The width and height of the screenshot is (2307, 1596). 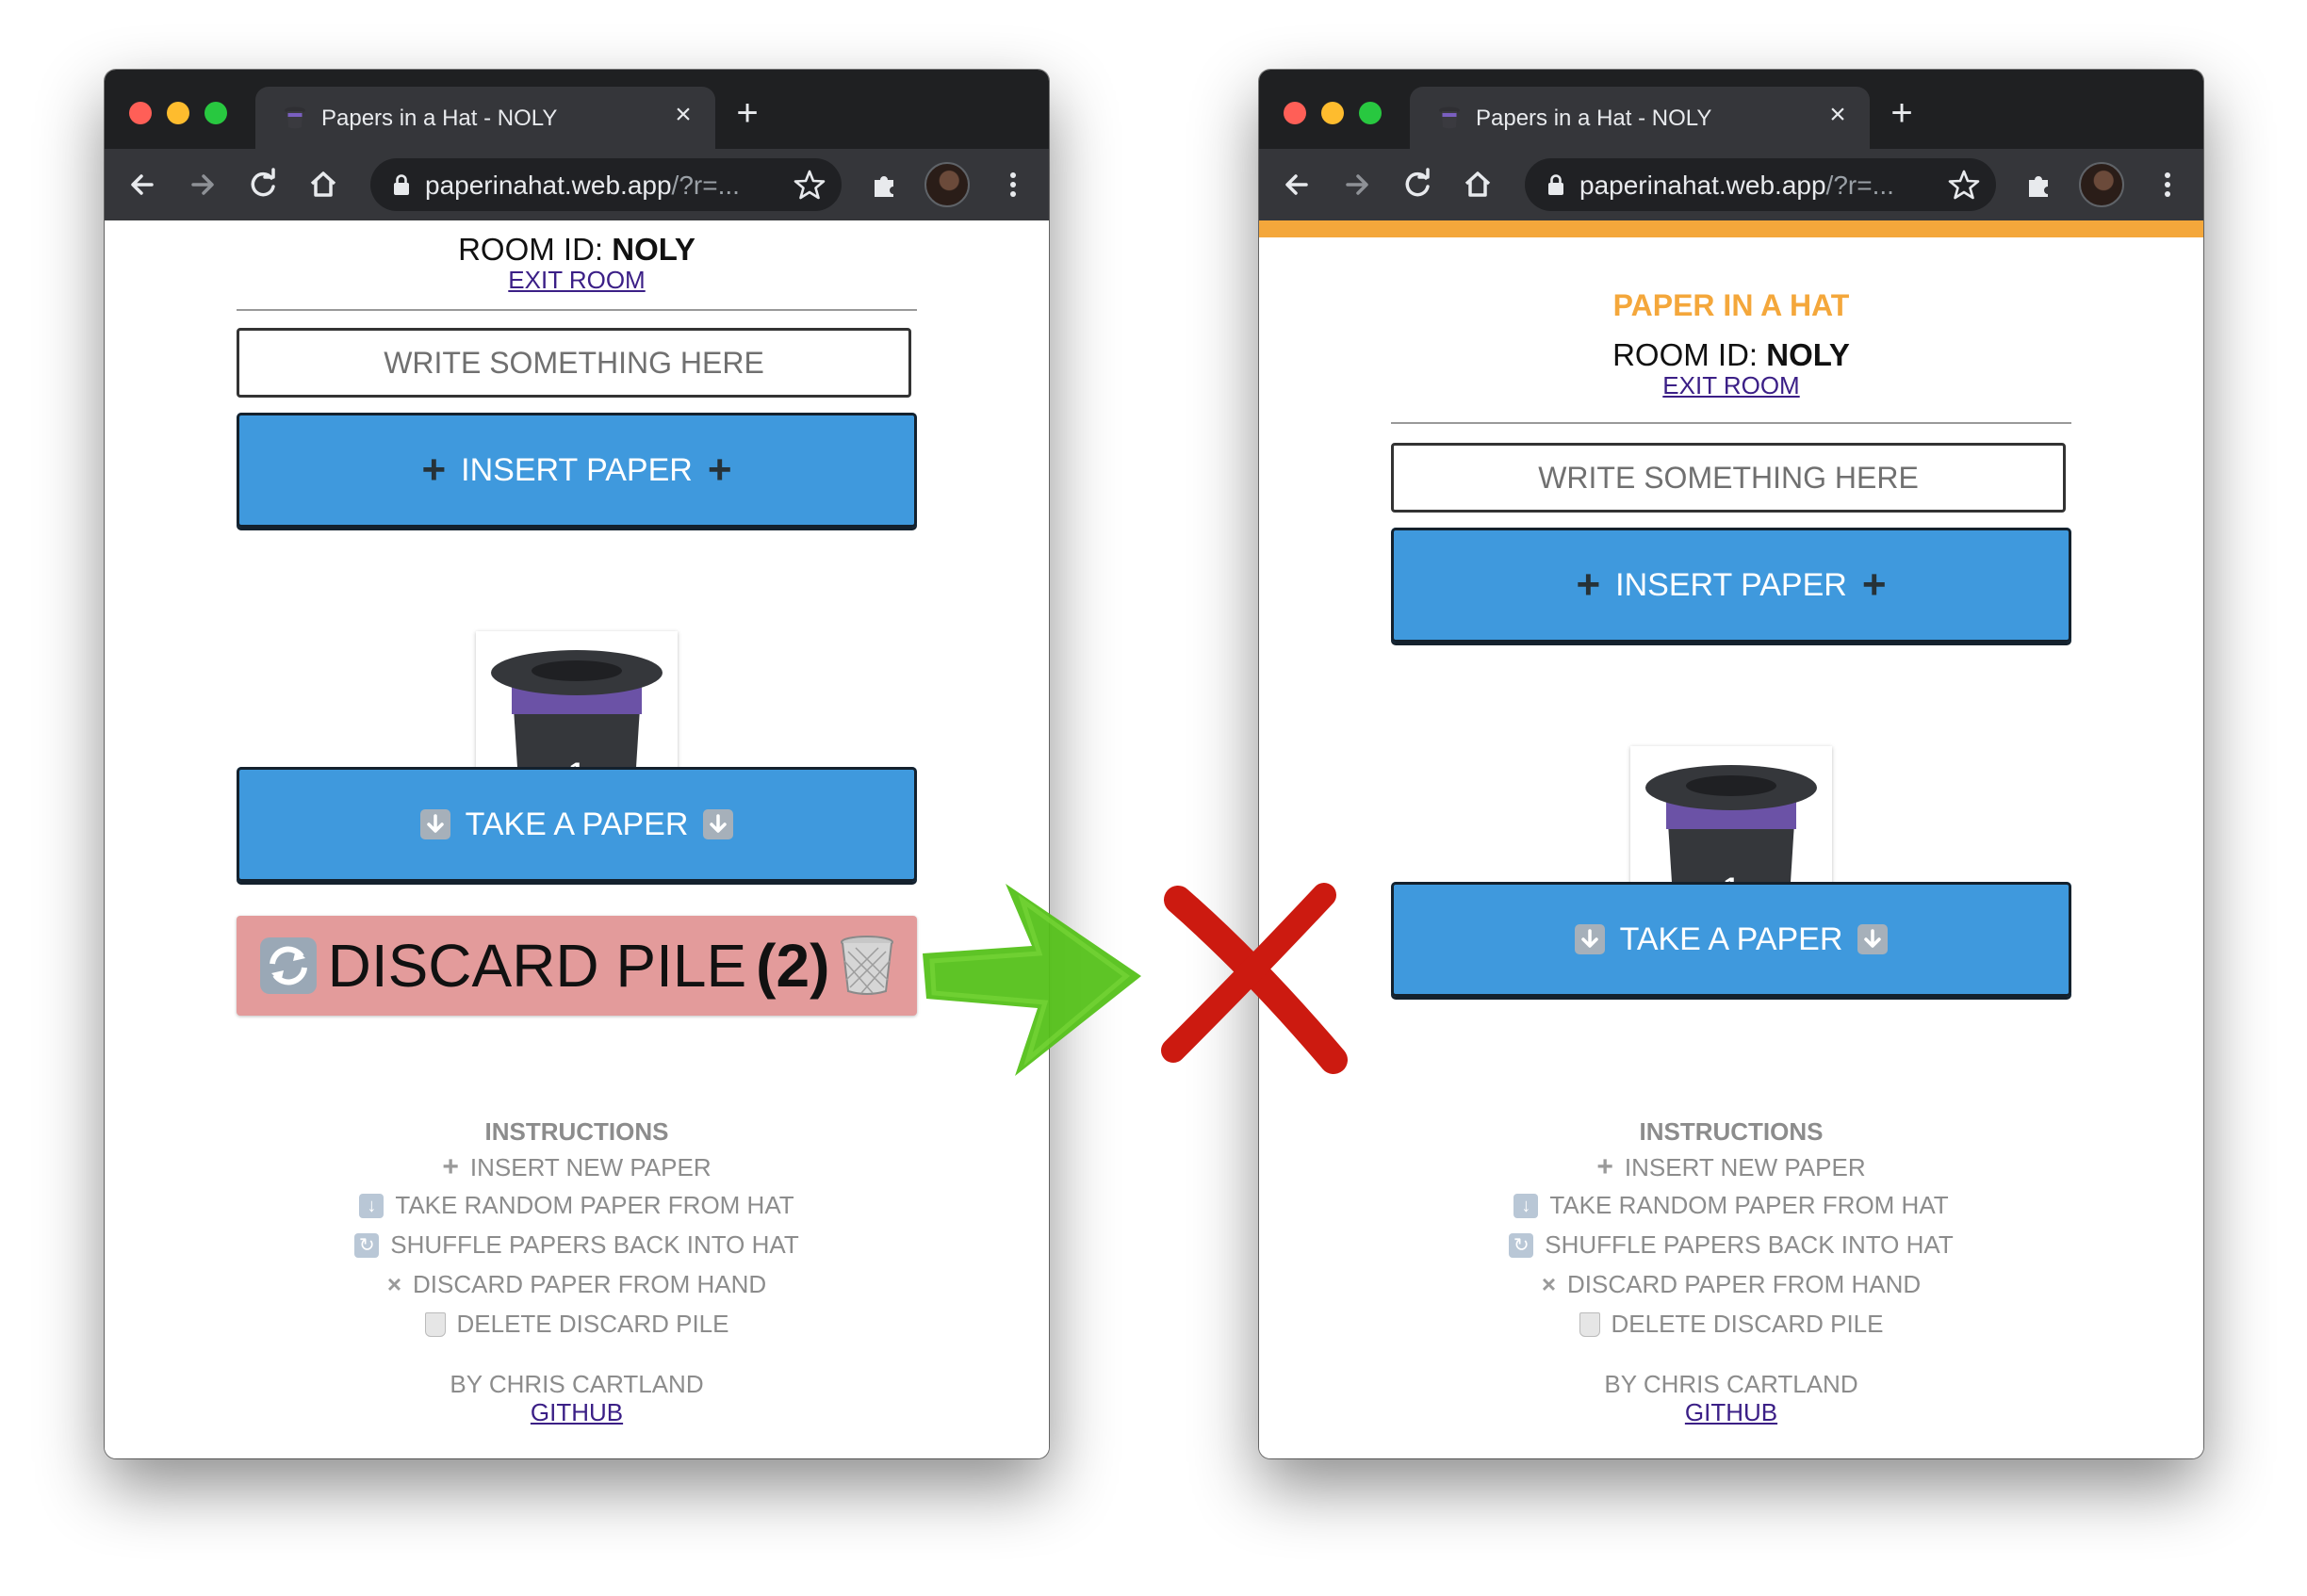 What do you see at coordinates (1731, 228) in the screenshot?
I see `accent-bar` at bounding box center [1731, 228].